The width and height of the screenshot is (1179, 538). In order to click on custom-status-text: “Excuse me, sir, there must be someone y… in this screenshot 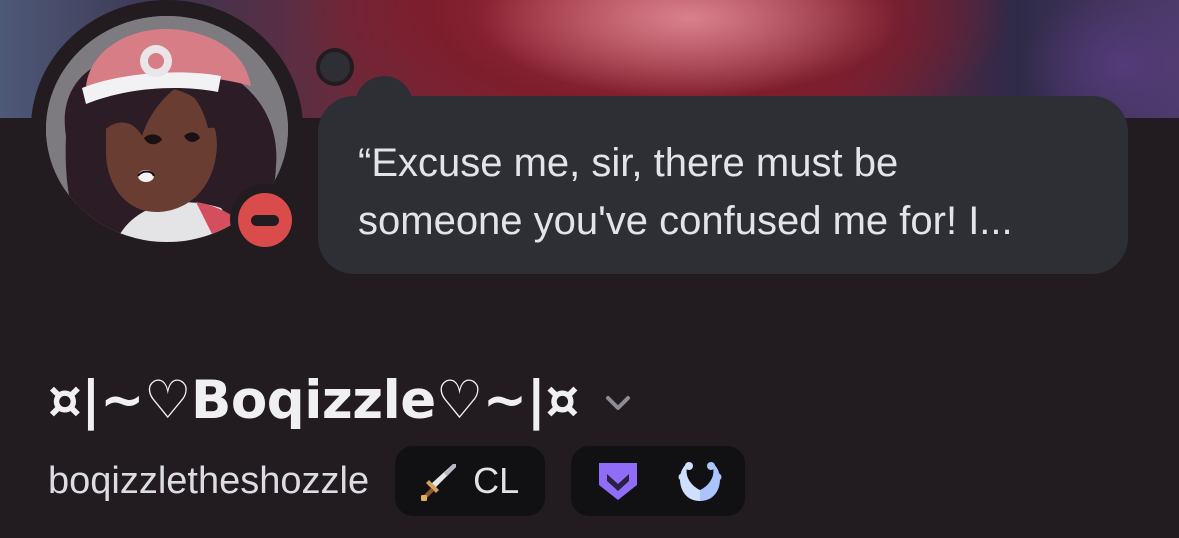, I will do `click(685, 192)`.